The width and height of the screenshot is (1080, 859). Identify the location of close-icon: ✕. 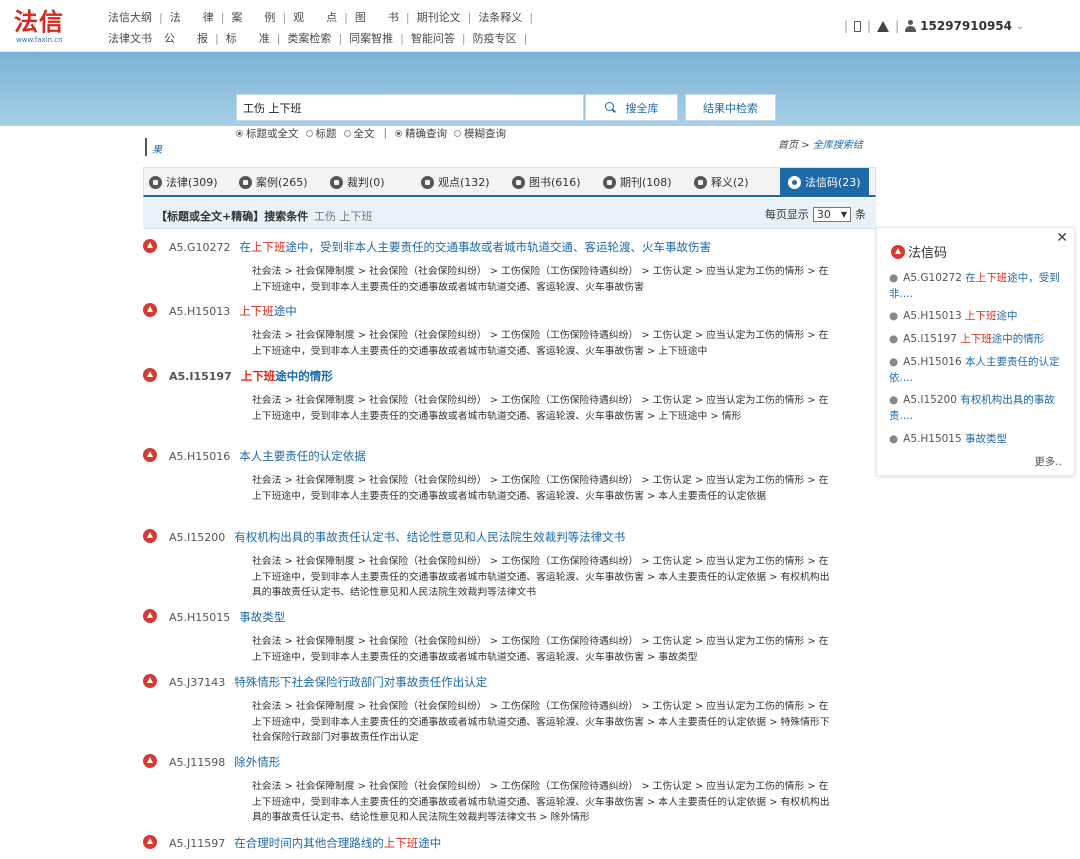
(1062, 238).